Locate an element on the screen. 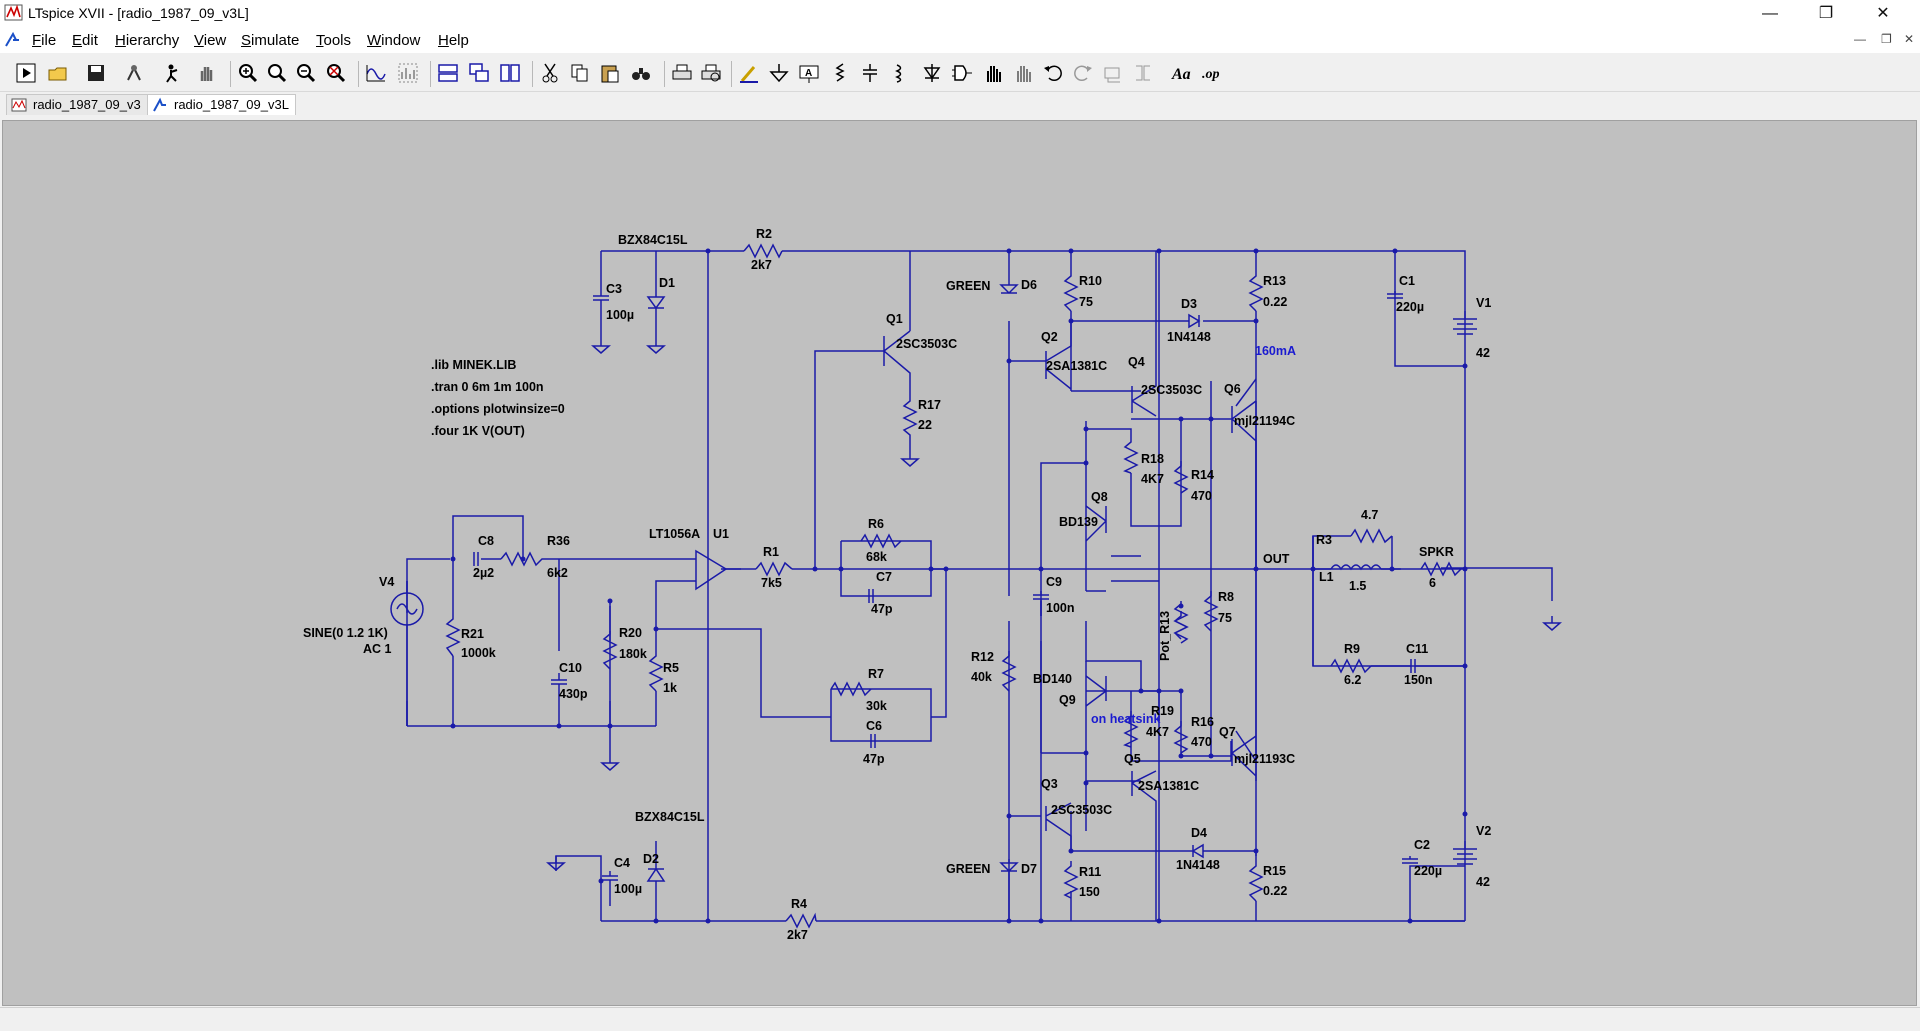 The height and width of the screenshot is (1031, 1920). zoom-out-small-button is located at coordinates (277, 73).